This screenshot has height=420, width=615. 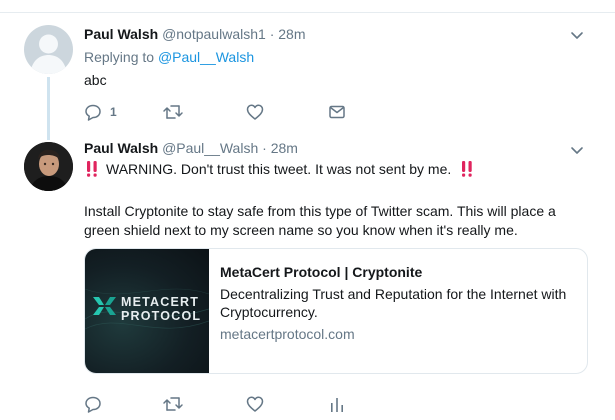 I want to click on reply-button, so click(x=93, y=404).